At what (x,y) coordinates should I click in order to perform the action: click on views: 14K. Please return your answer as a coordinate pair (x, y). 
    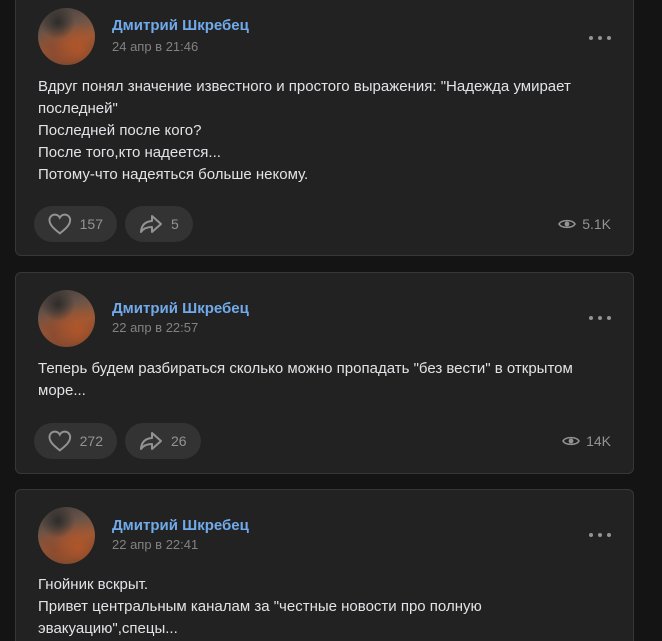
    Looking at the image, I should click on (586, 441).